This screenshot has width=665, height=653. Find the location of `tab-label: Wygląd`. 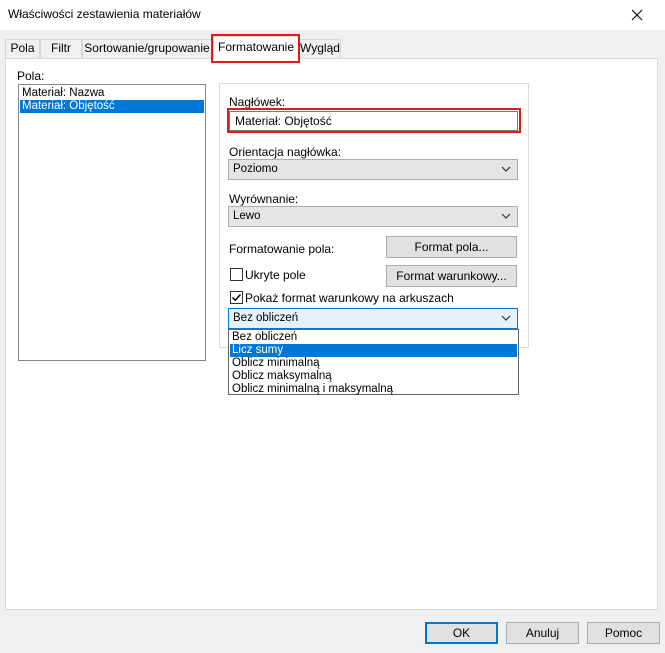

tab-label: Wygląd is located at coordinates (320, 48).